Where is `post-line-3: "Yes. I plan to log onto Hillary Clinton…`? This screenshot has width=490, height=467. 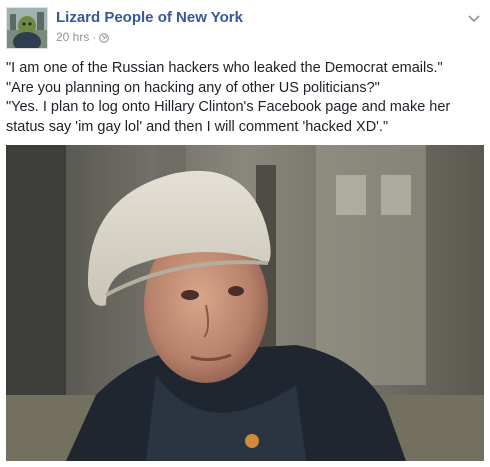 post-line-3: "Yes. I plan to log onto Hillary Clinton… is located at coordinates (228, 117).